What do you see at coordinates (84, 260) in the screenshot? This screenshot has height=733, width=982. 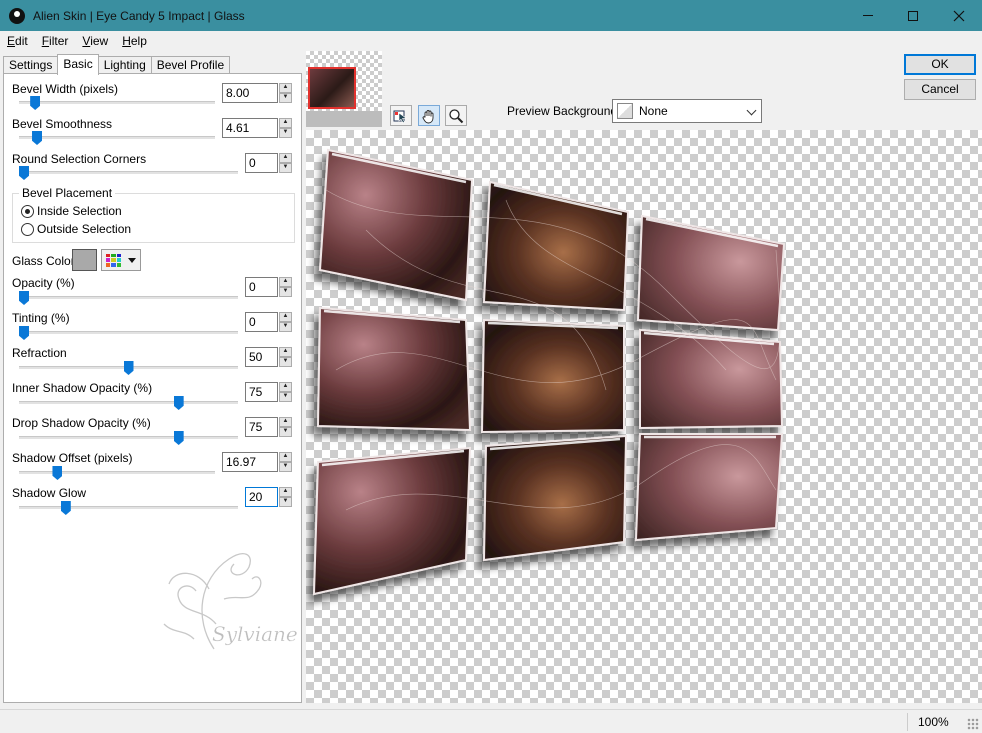 I see `glass-color-swatch` at bounding box center [84, 260].